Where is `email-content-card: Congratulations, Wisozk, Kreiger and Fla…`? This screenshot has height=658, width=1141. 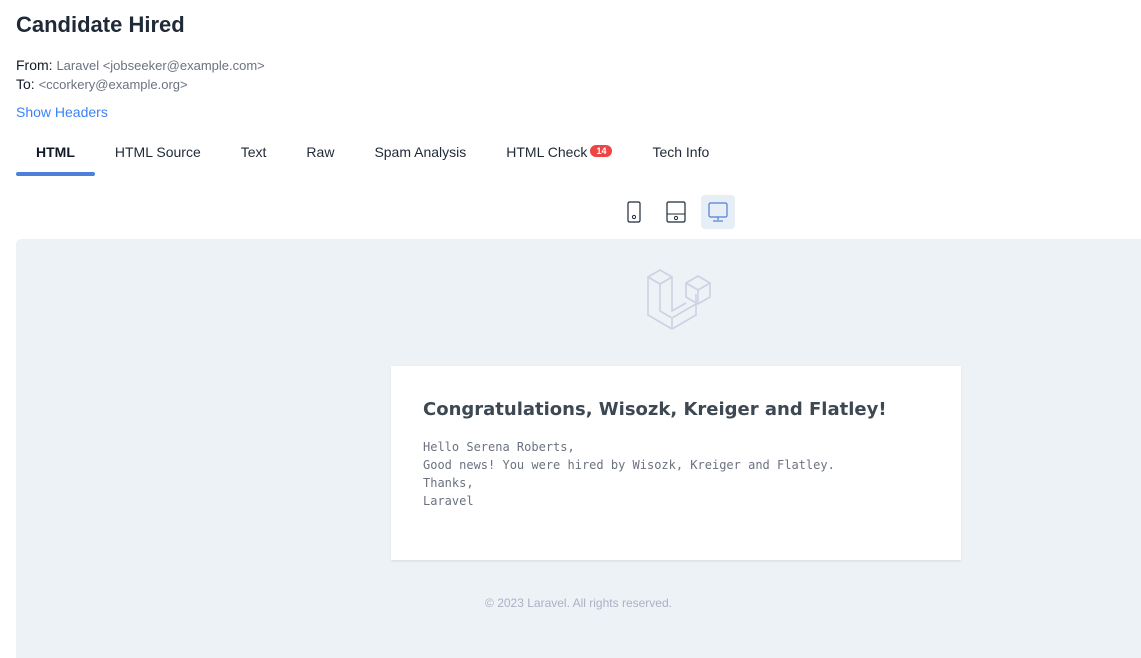
email-content-card: Congratulations, Wisozk, Kreiger and Fla… is located at coordinates (676, 463).